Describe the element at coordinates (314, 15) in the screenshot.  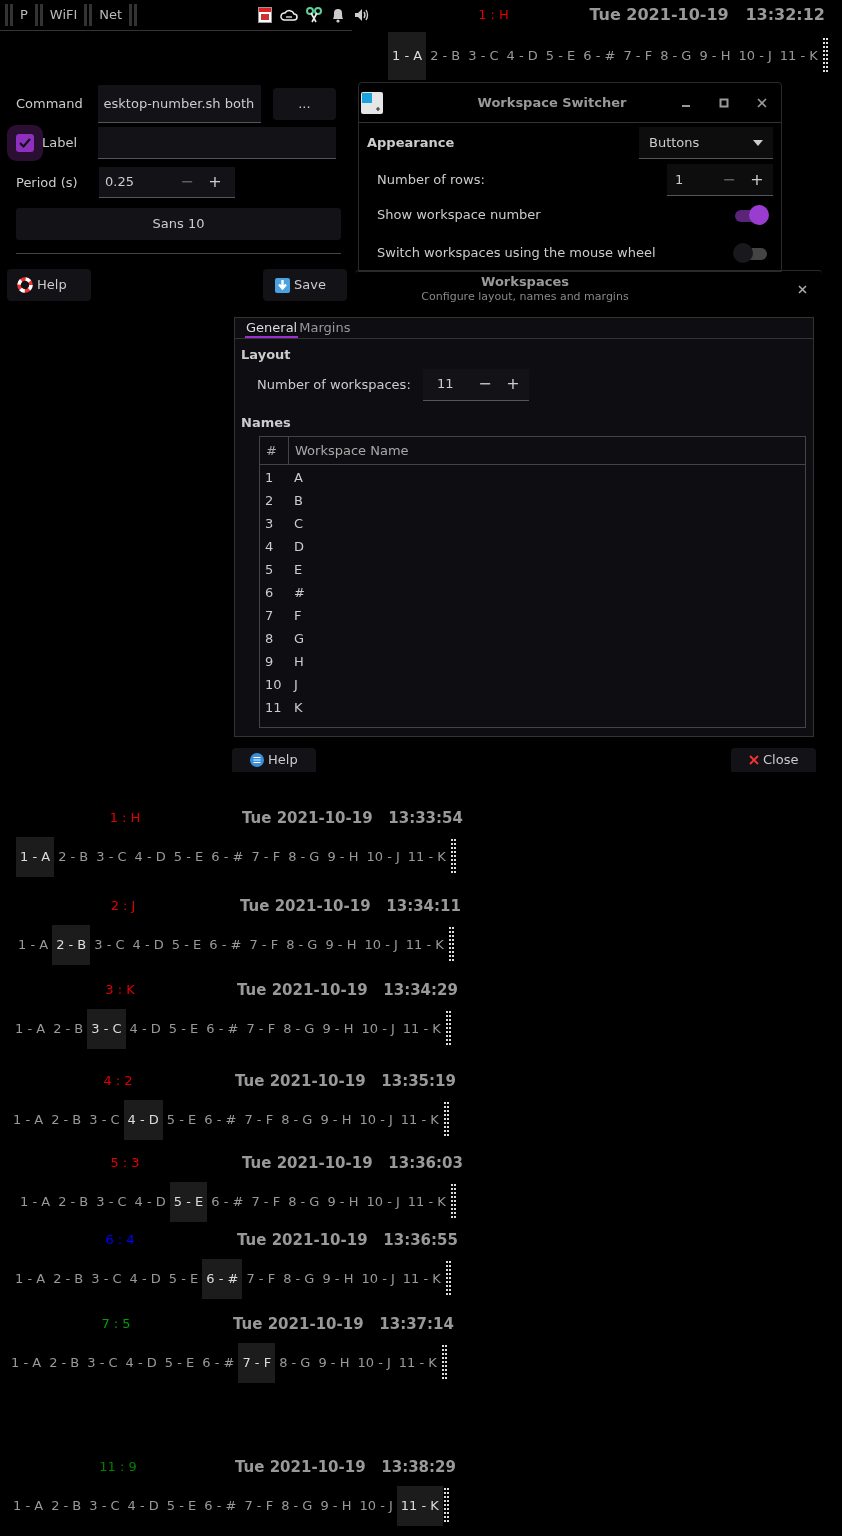
I see `scissors-icon` at that location.